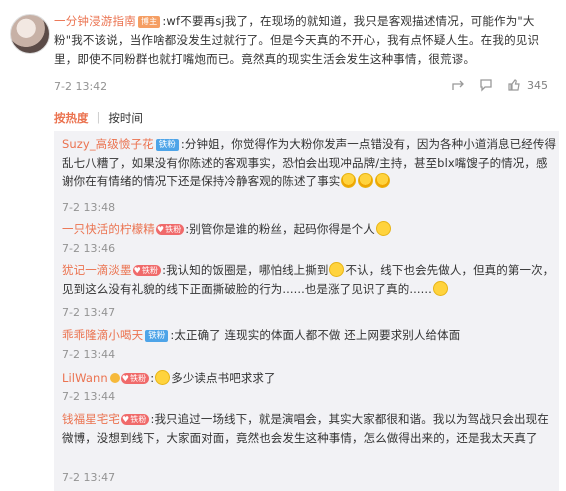 The width and height of the screenshot is (566, 491). What do you see at coordinates (486, 85) in the screenshot?
I see `comment-icon` at bounding box center [486, 85].